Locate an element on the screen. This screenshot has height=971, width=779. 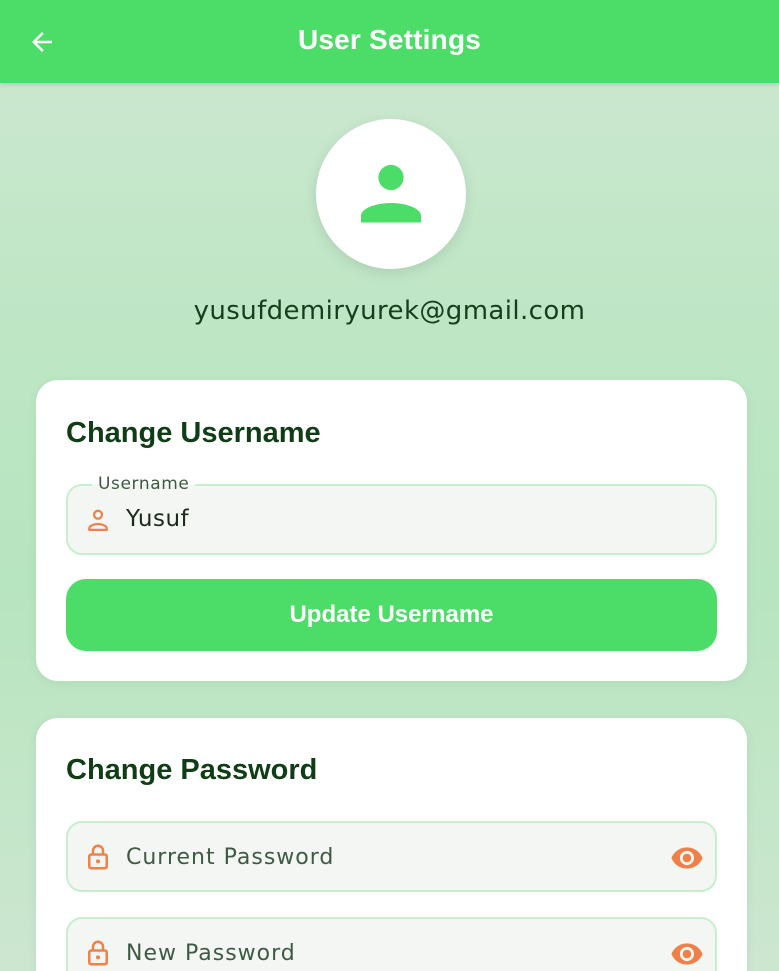
current-password-input: Current Password is located at coordinates (230, 857).